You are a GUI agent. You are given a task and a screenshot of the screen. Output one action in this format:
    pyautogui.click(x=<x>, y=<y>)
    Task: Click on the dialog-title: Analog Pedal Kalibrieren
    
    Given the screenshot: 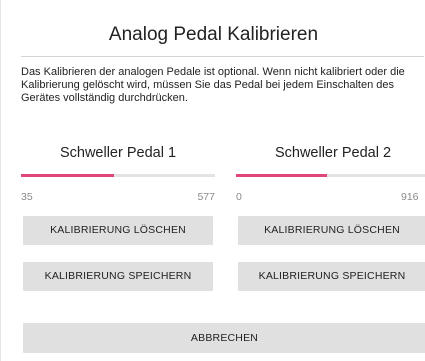 What is the action you would take?
    pyautogui.click(x=213, y=34)
    